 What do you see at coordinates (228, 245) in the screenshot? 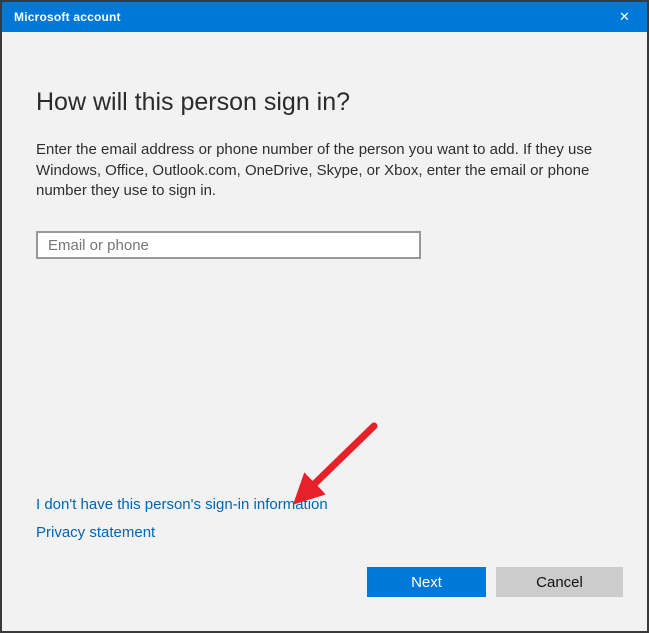
I see `email-or-phone-input` at bounding box center [228, 245].